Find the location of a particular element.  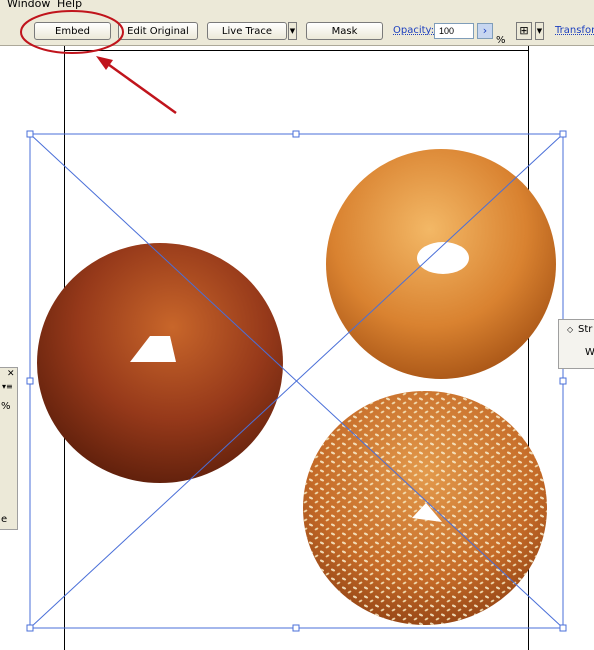

bagel-plain-icon is located at coordinates (441, 264).